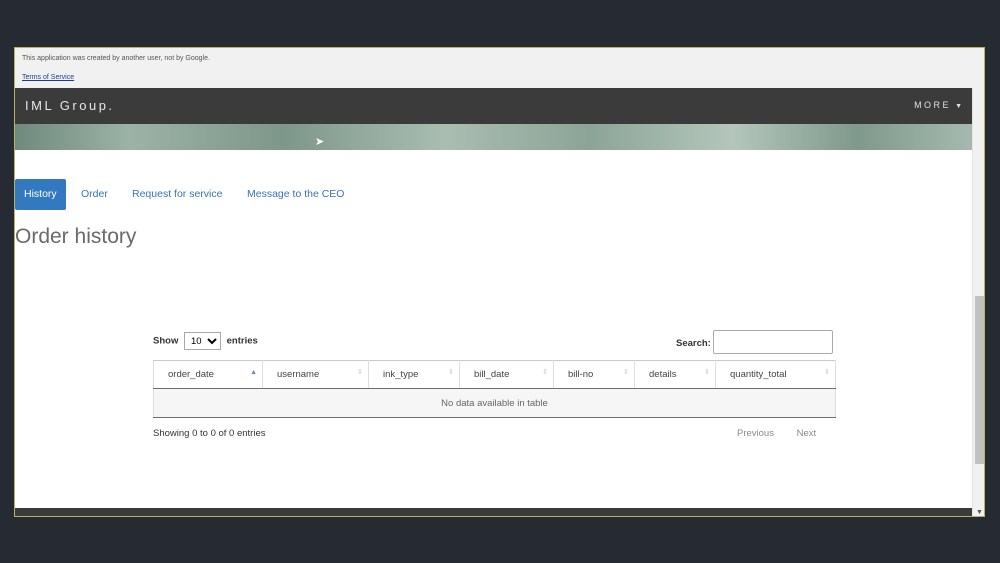  I want to click on column-header-bill-no: bill-no ⇕, so click(594, 374).